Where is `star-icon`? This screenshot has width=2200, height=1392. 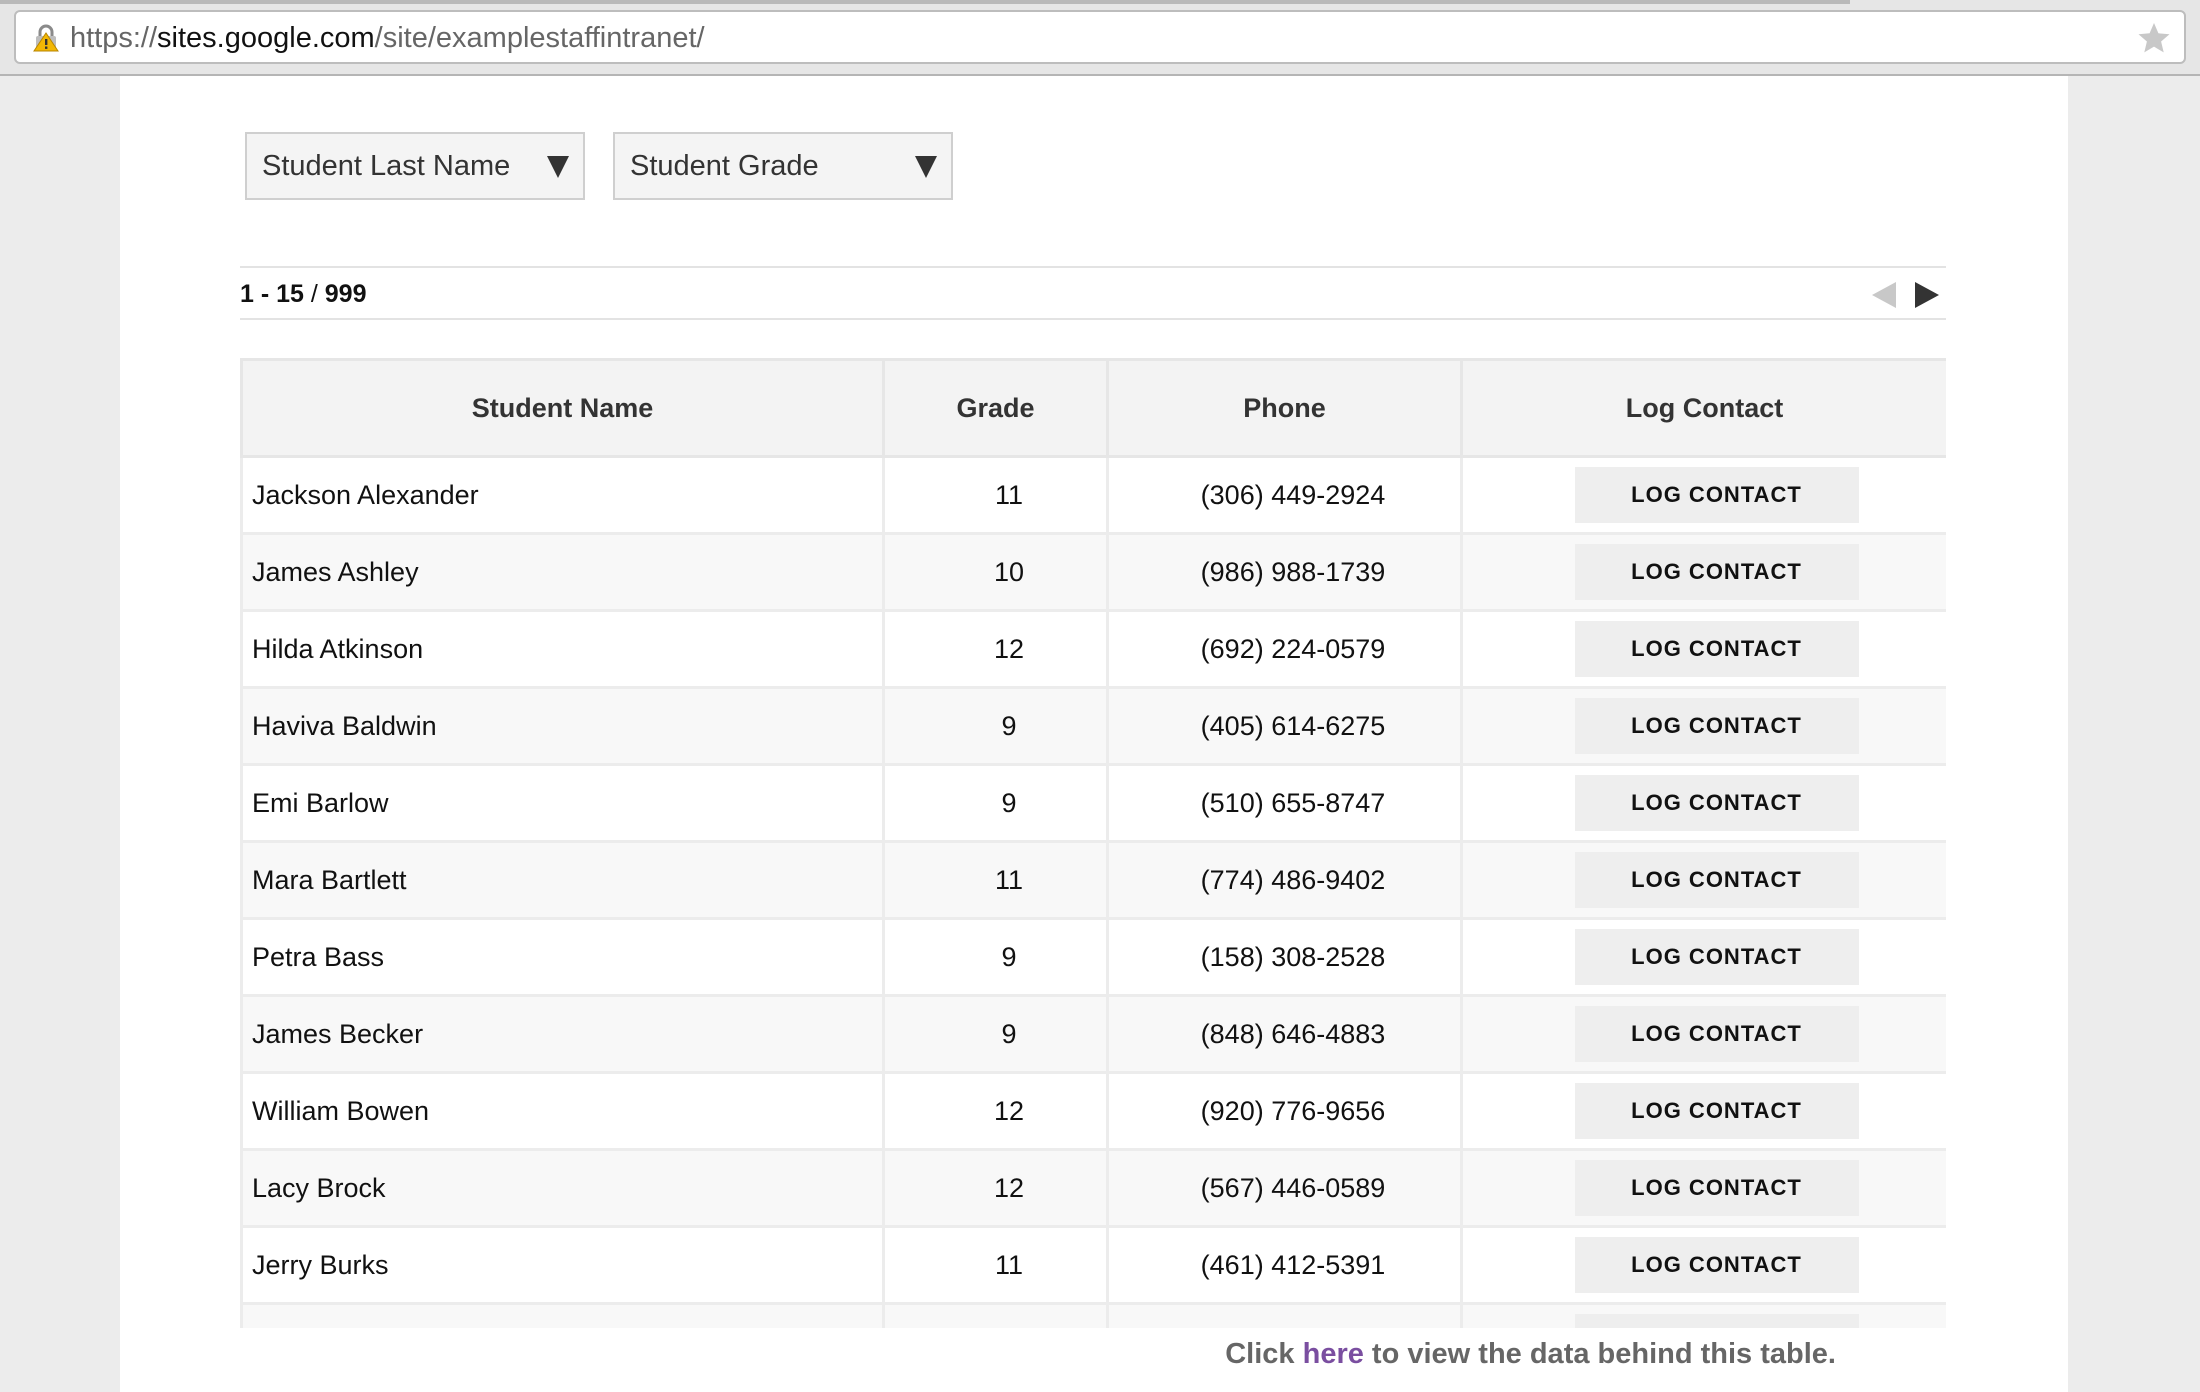 star-icon is located at coordinates (2154, 38).